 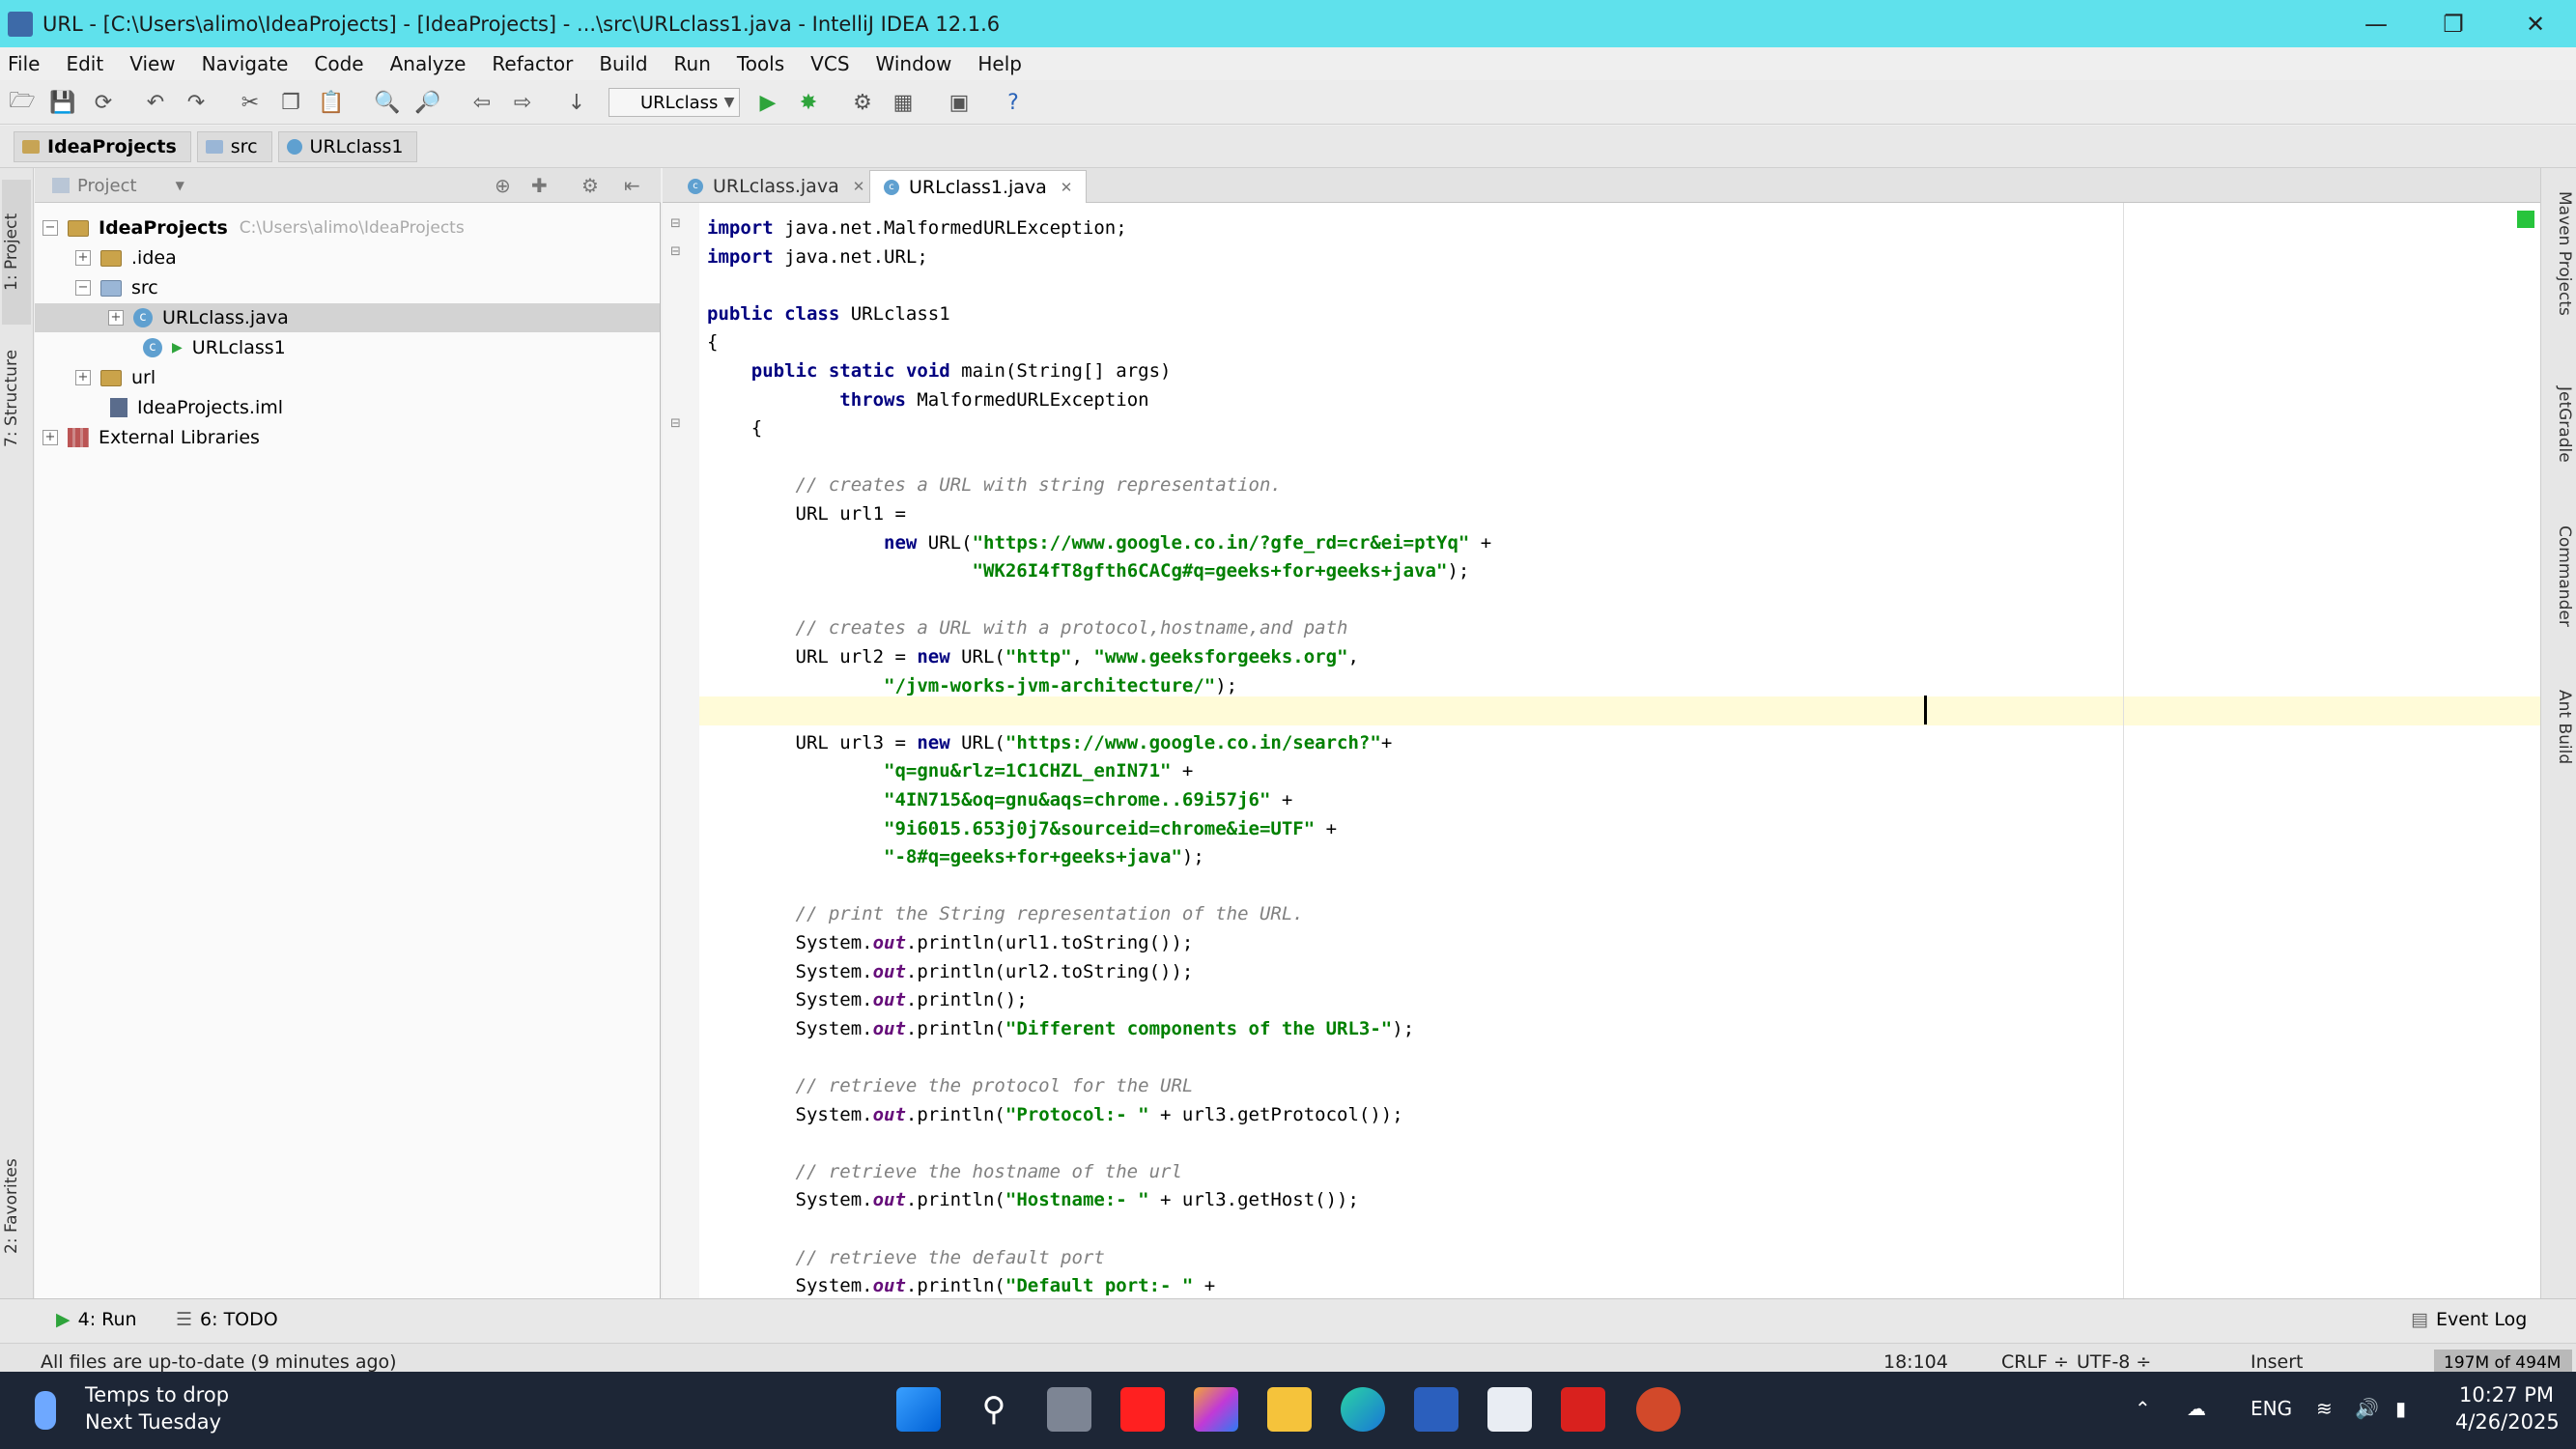 I want to click on minimize-button: —, so click(x=2376, y=23).